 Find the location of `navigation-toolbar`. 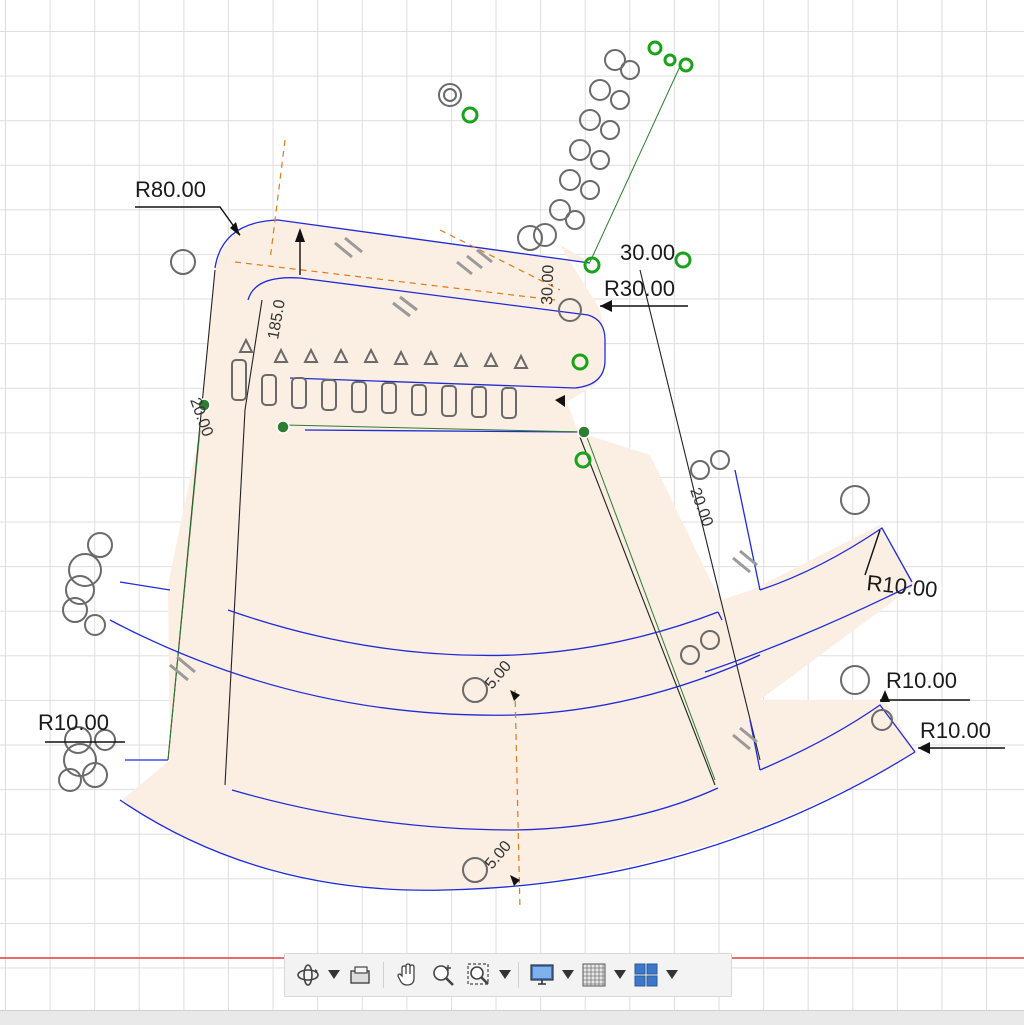

navigation-toolbar is located at coordinates (508, 975).